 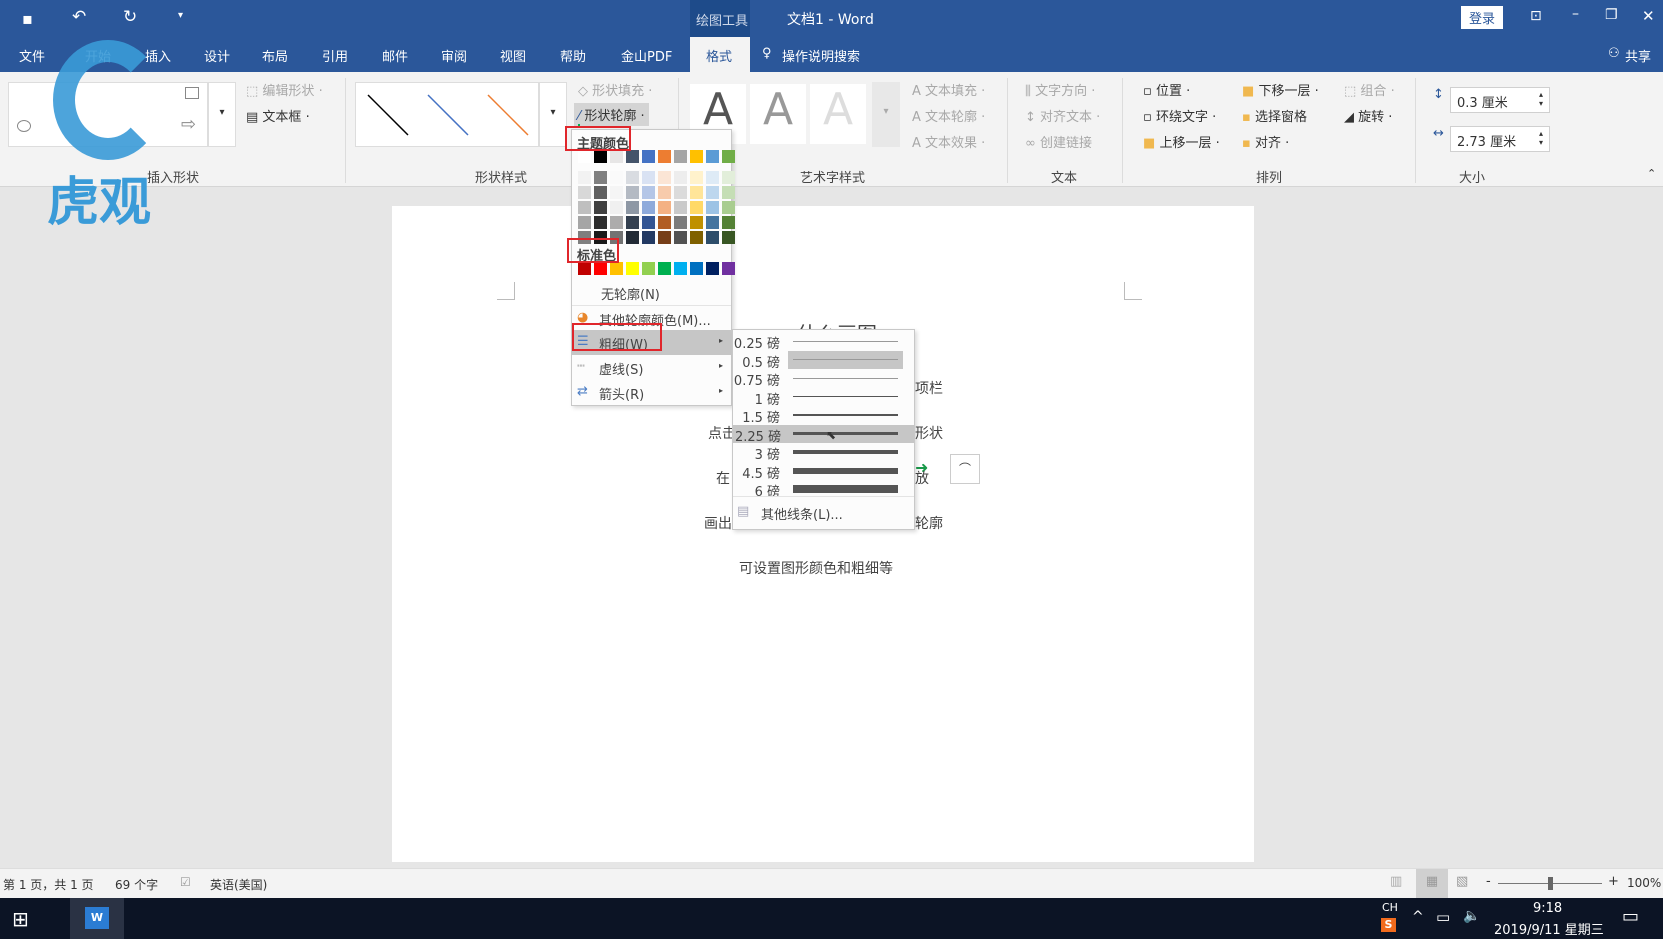 I want to click on arrow-shape-icon: ⇨, so click(x=188, y=124).